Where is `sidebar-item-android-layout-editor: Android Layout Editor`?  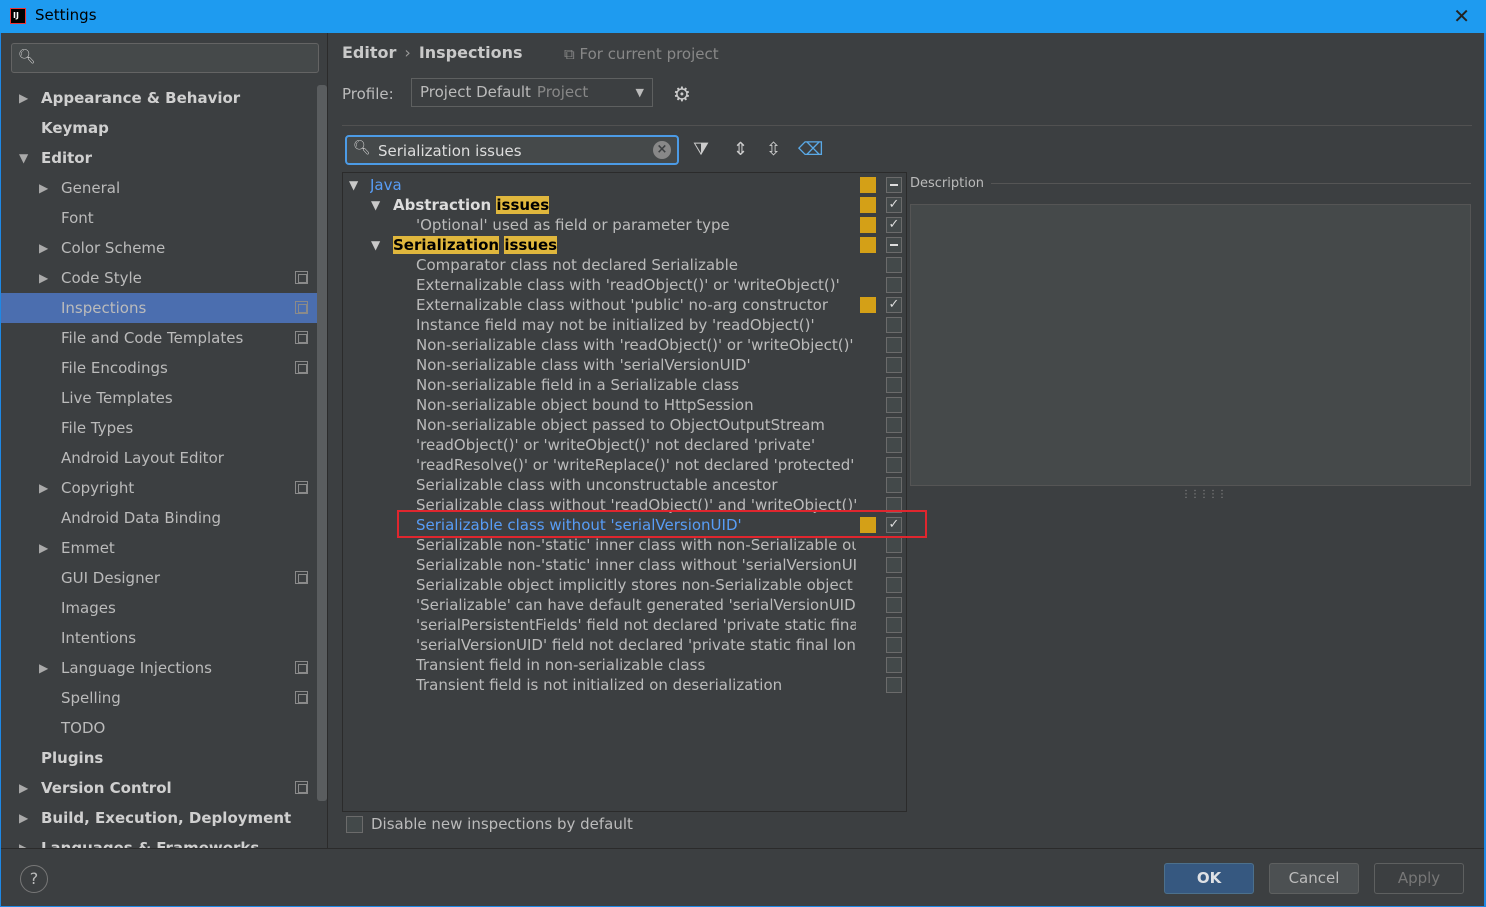
sidebar-item-android-layout-editor: Android Layout Editor is located at coordinates (164, 458).